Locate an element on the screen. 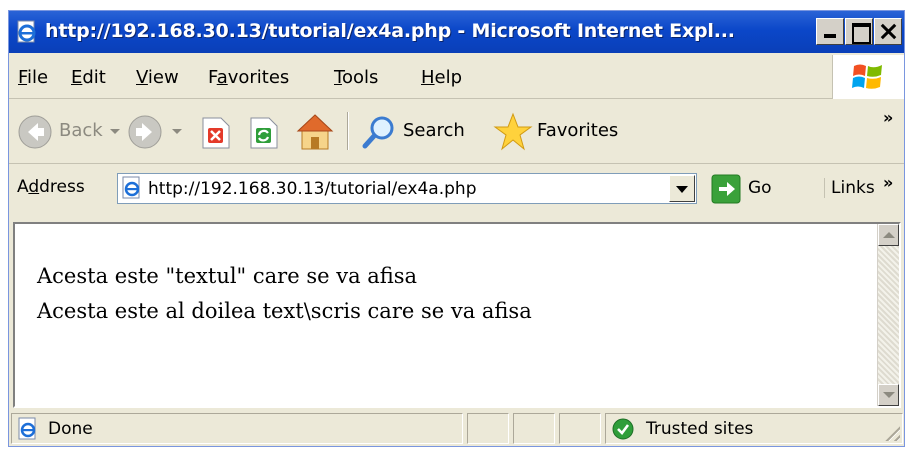  search-magnifier-icon is located at coordinates (379, 132).